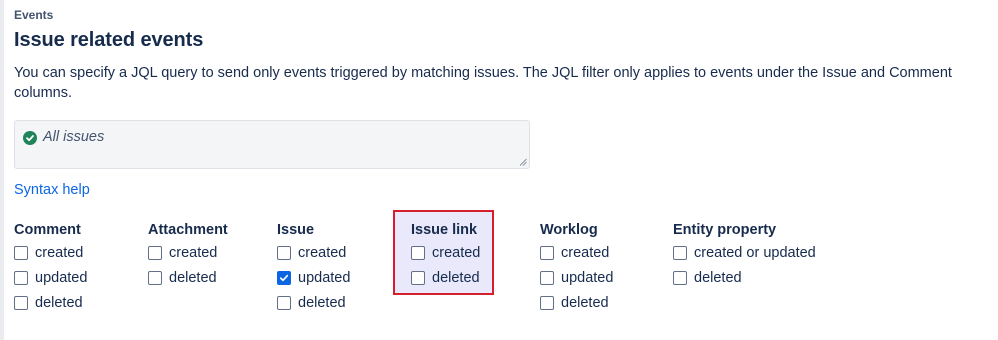 Image resolution: width=998 pixels, height=340 pixels. What do you see at coordinates (296, 230) in the screenshot?
I see `column-heading: Issue` at bounding box center [296, 230].